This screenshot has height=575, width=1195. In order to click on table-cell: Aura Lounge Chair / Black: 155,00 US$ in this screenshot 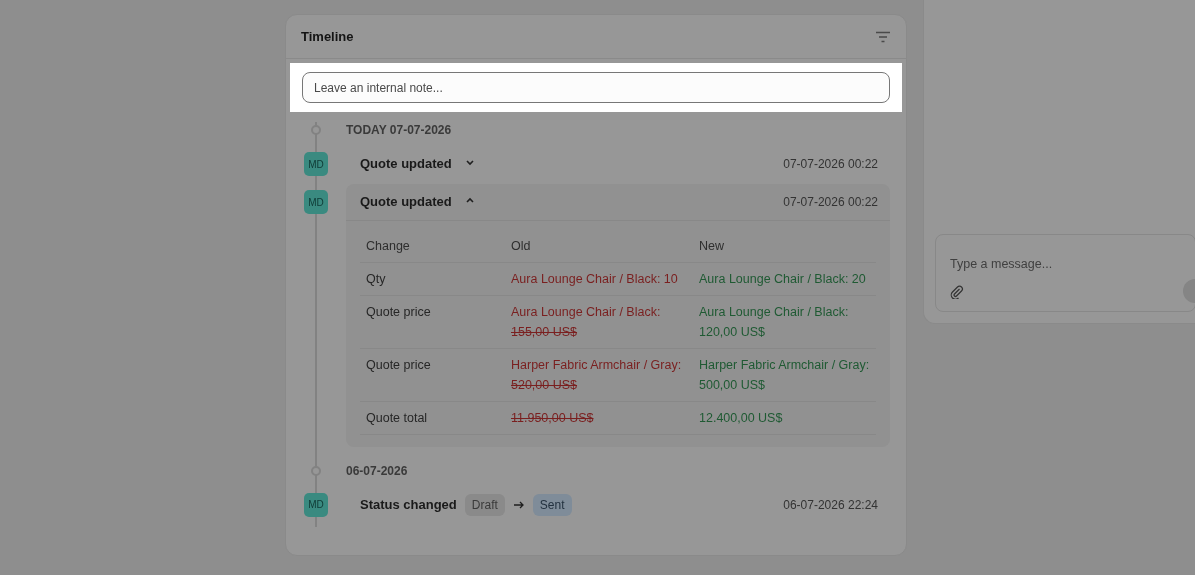, I will do `click(599, 322)`.